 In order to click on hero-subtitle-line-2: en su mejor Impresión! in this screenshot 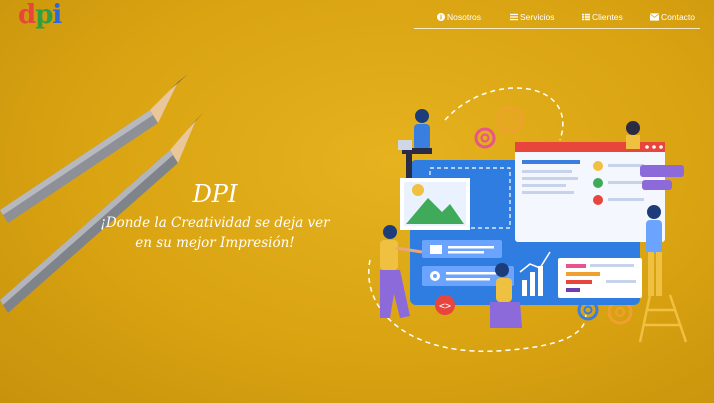, I will do `click(215, 243)`.